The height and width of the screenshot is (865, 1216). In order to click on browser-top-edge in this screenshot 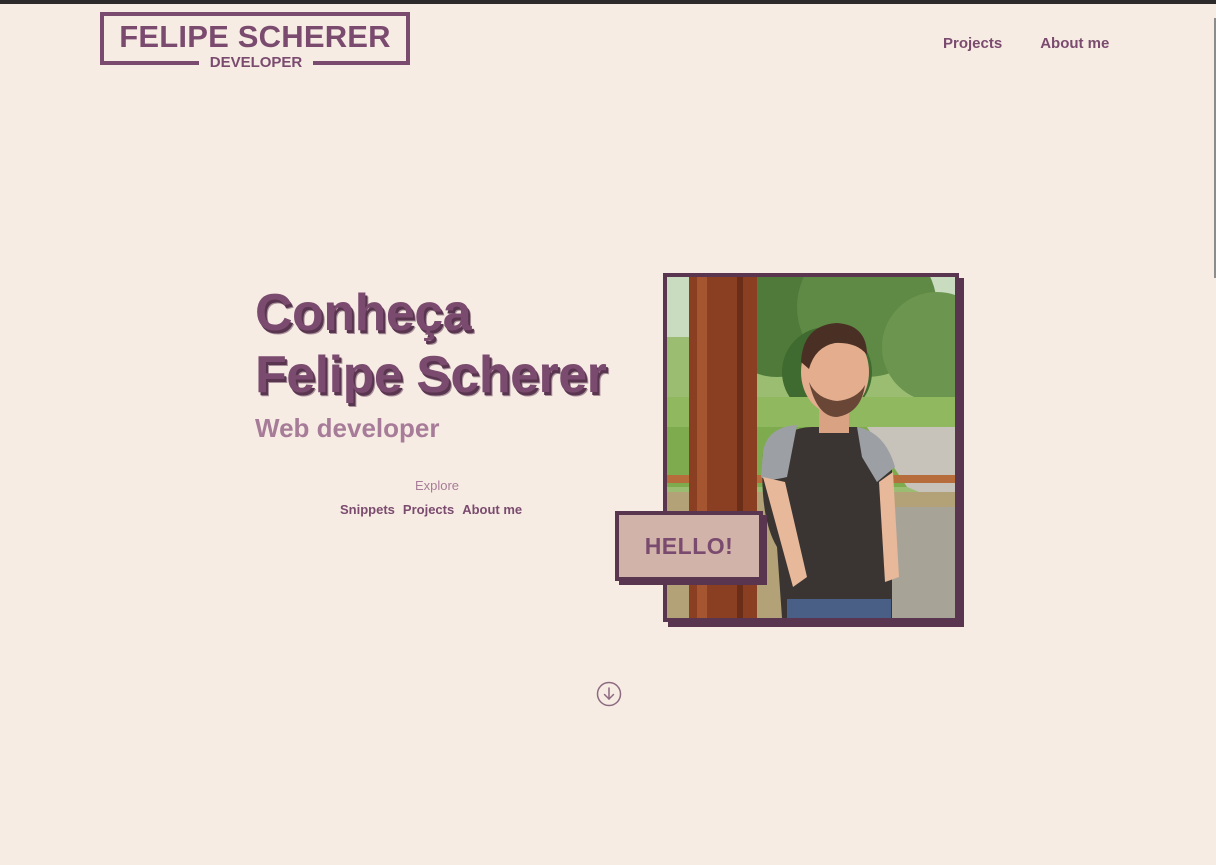, I will do `click(608, 2)`.